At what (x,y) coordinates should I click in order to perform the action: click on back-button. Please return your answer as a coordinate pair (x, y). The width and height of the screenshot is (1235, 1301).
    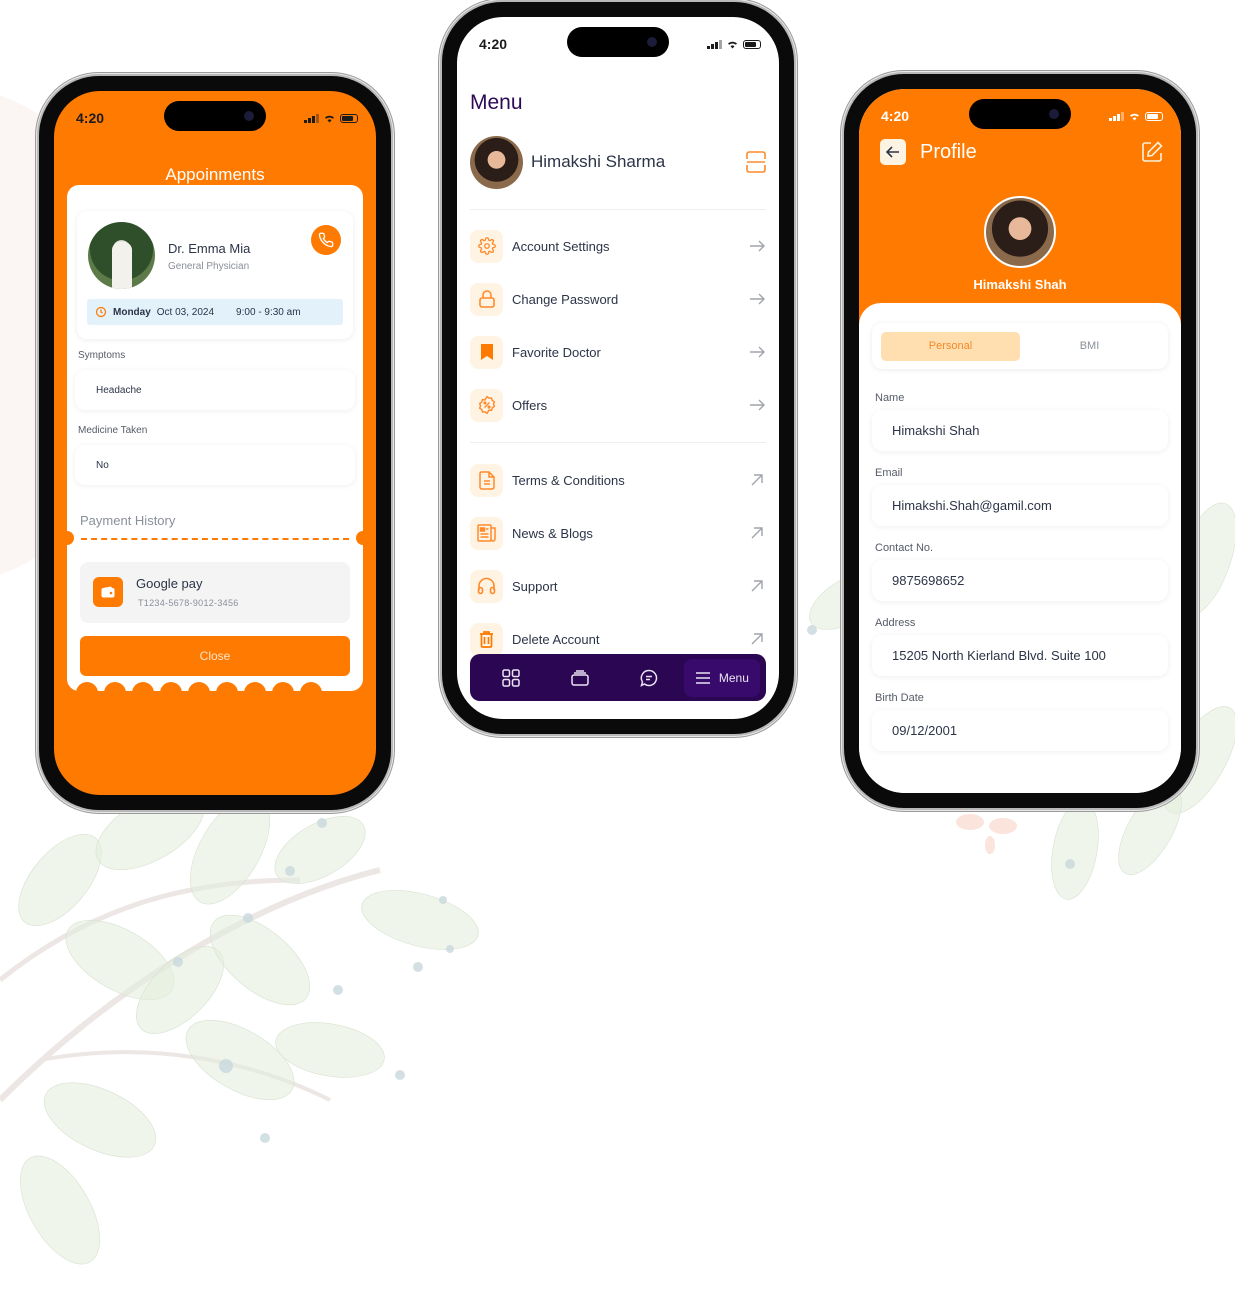
    Looking at the image, I should click on (893, 152).